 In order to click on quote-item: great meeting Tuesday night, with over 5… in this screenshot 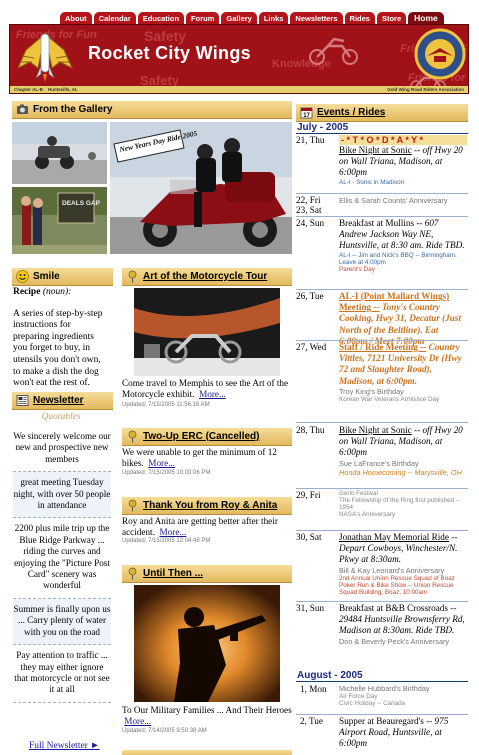, I will do `click(62, 495)`.